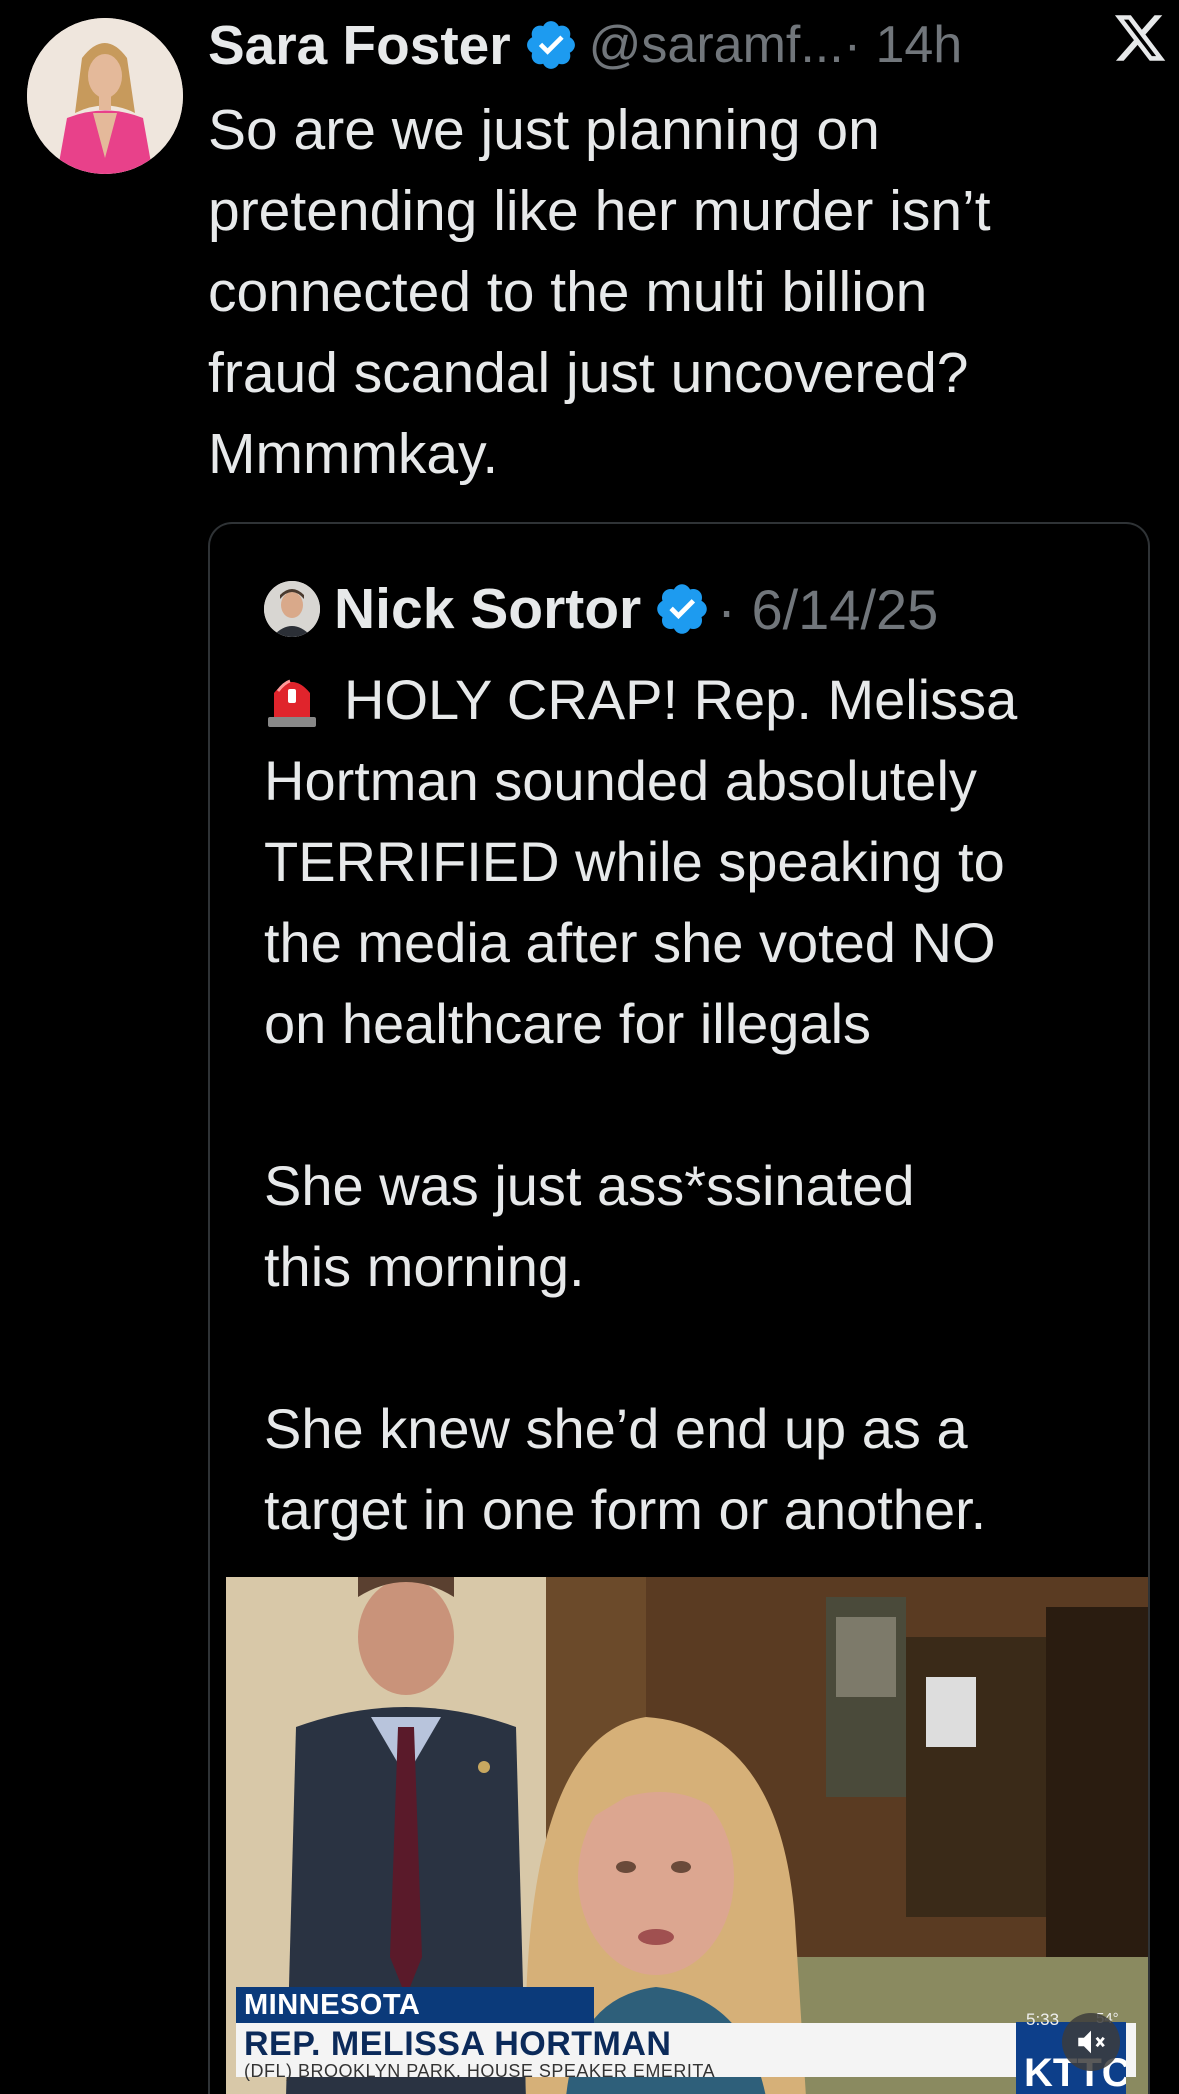 The width and height of the screenshot is (1179, 2094). Describe the element at coordinates (292, 703) in the screenshot. I see `rotating-light-emoji-icon` at that location.